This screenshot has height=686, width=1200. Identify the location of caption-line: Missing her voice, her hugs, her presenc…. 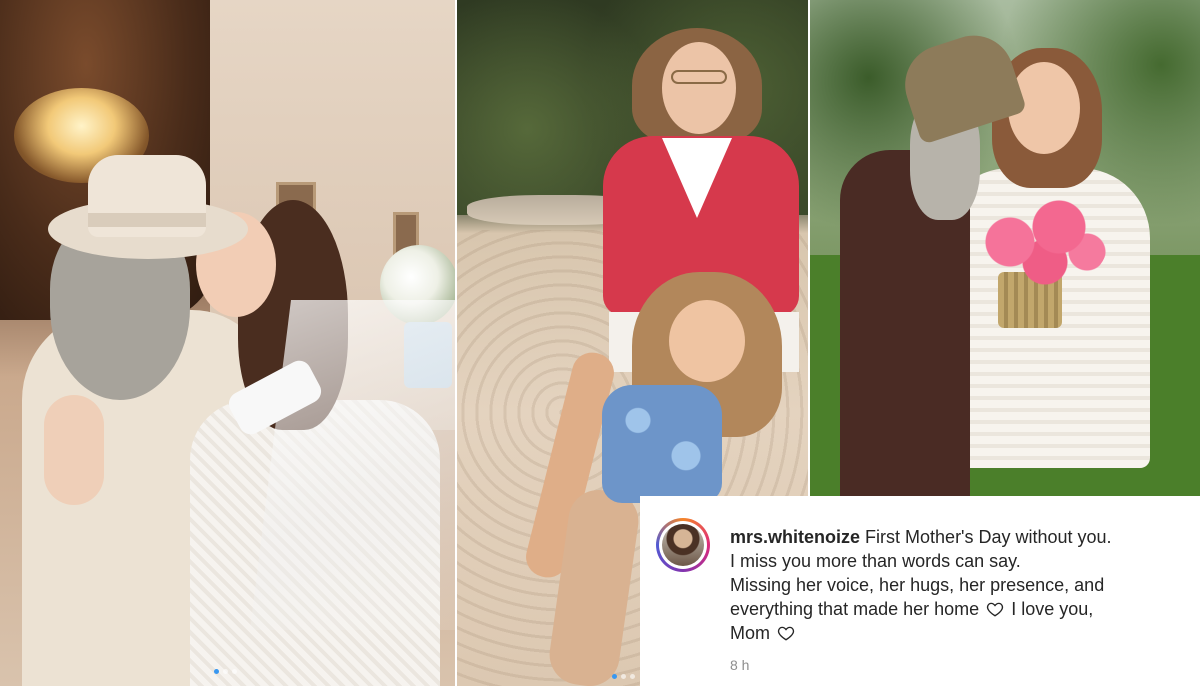
(917, 585).